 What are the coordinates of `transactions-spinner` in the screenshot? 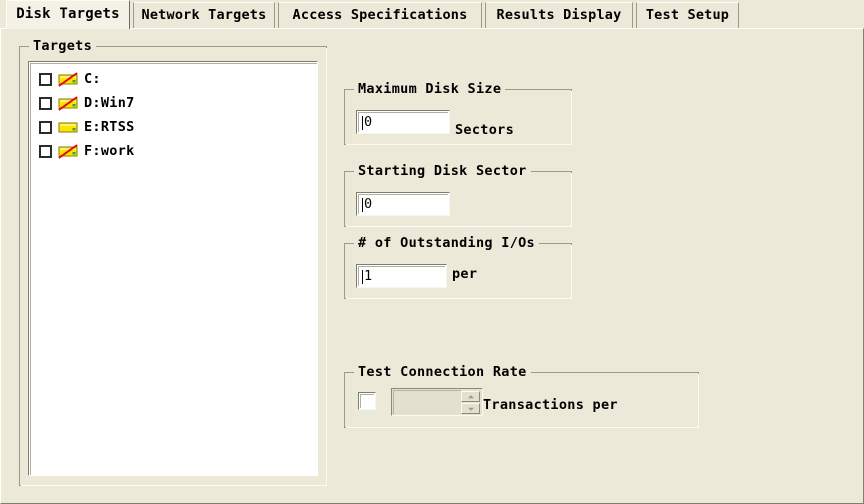 It's located at (437, 402).